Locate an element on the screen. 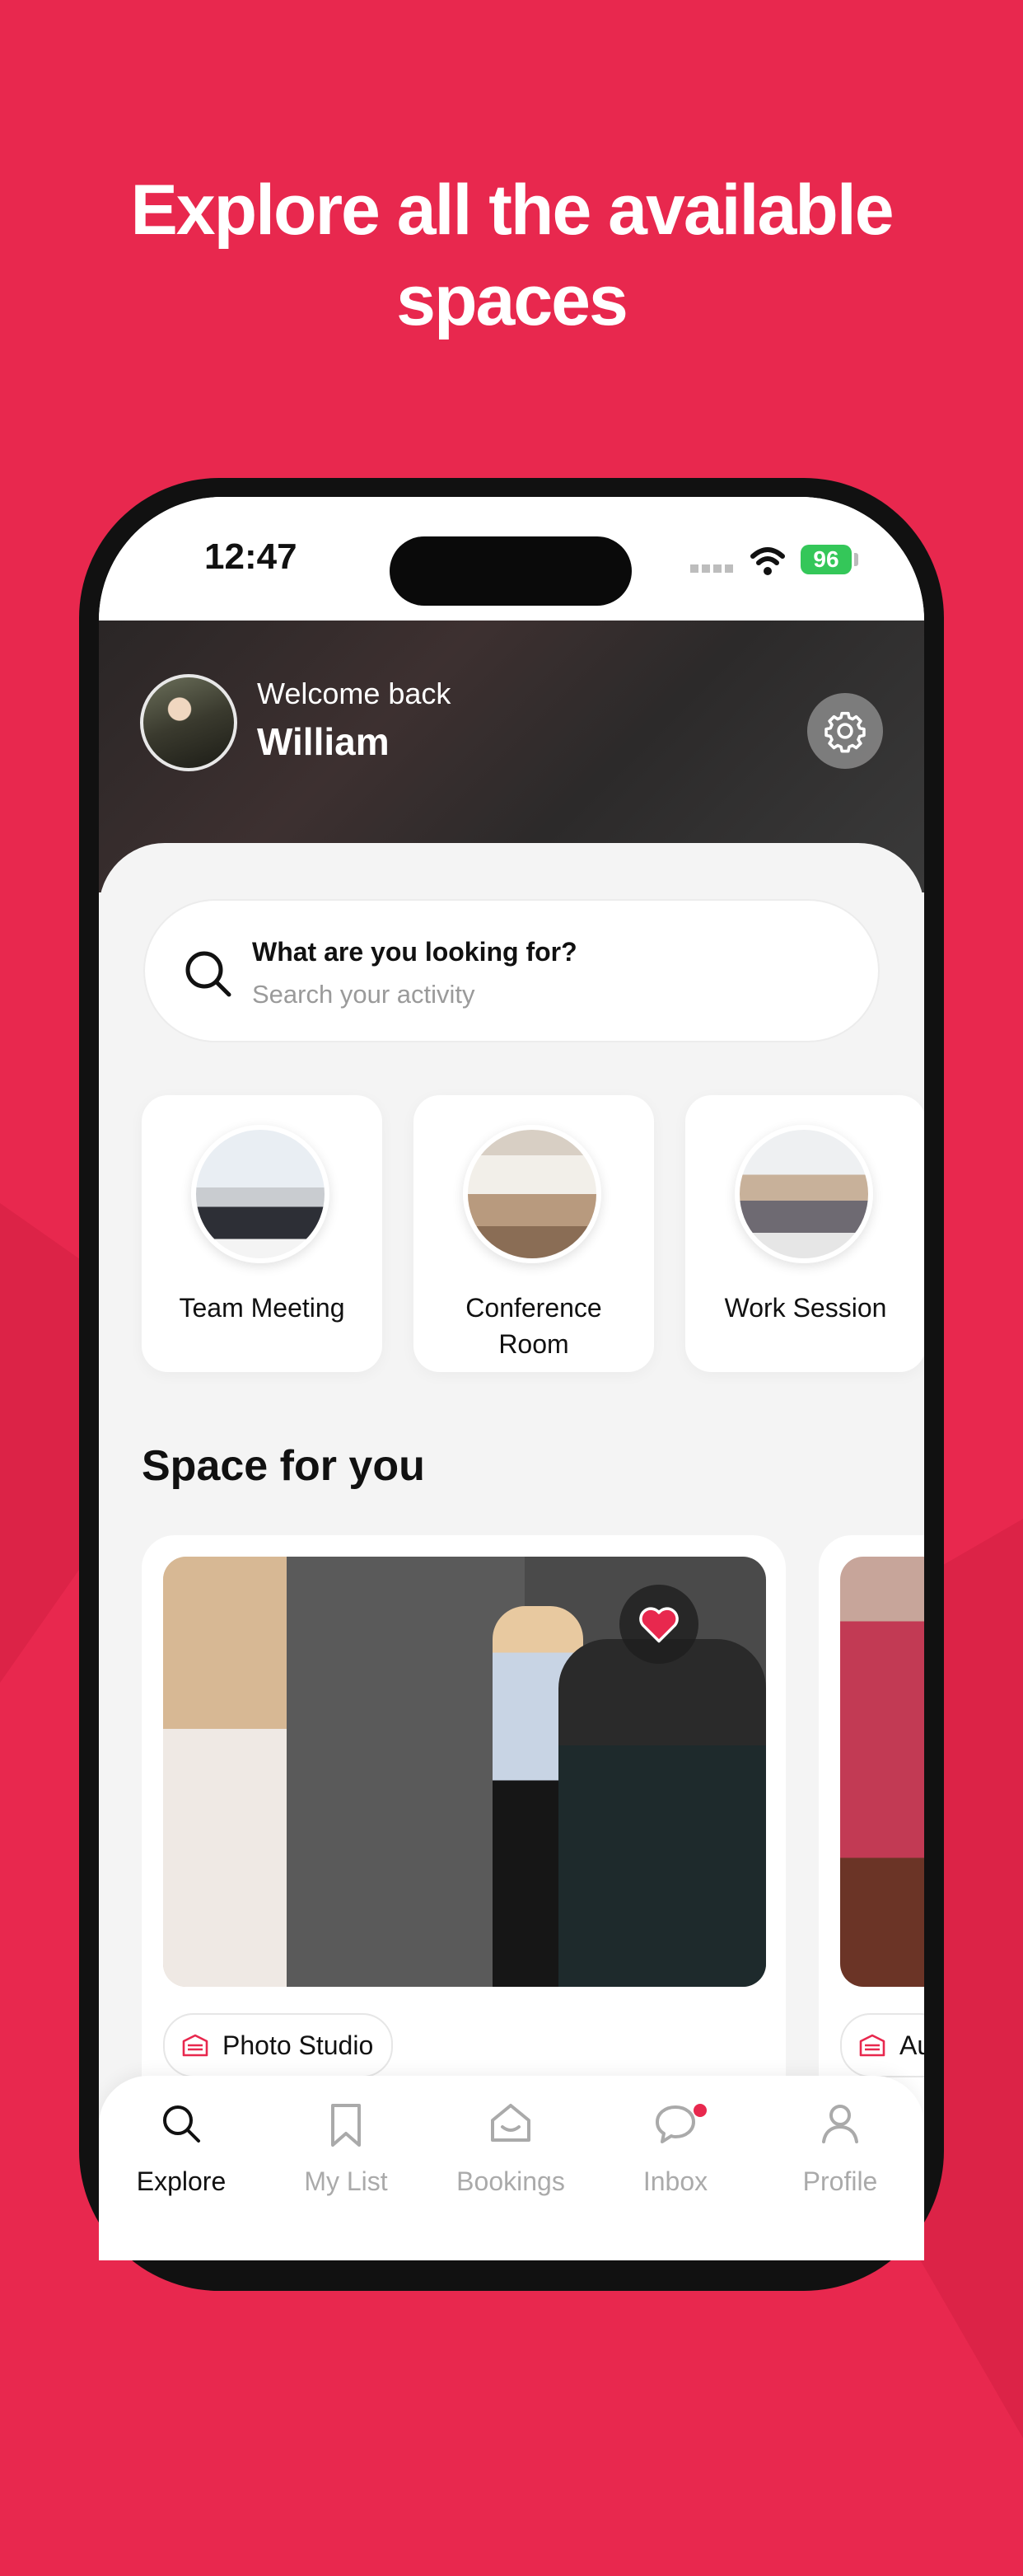 The height and width of the screenshot is (2576, 1023). tab-label: Profile is located at coordinates (840, 2181).